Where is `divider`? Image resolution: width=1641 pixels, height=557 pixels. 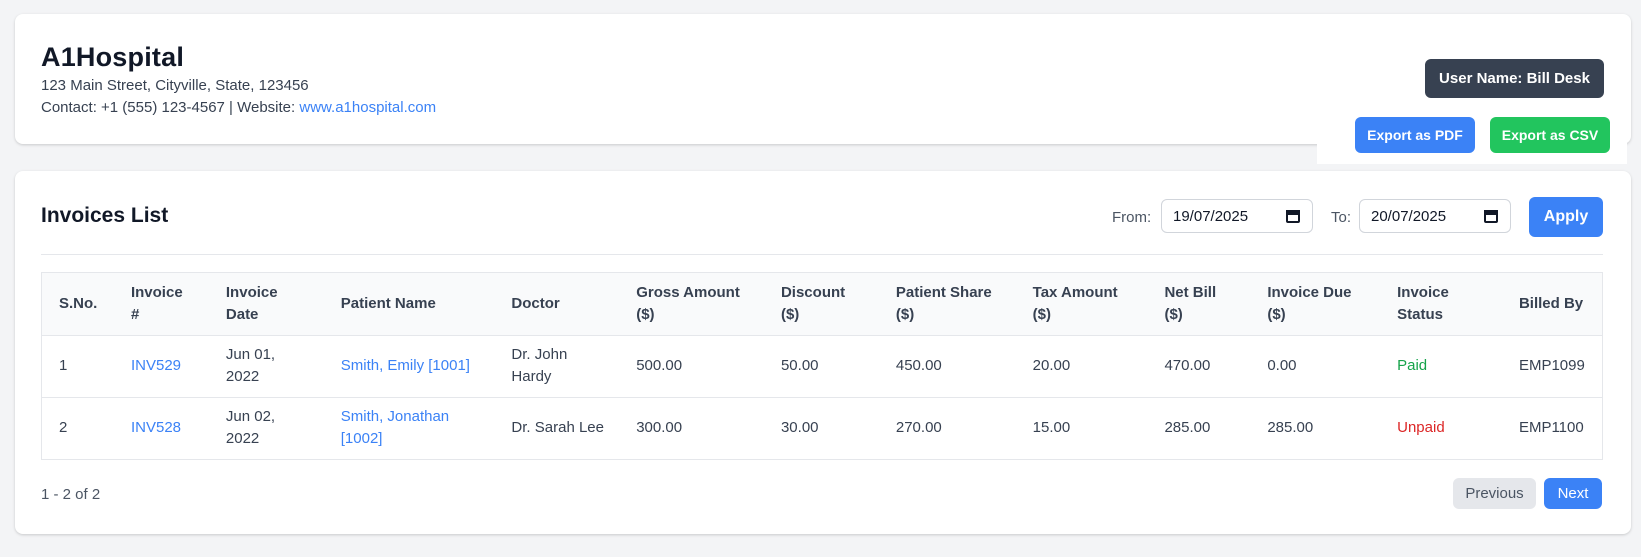
divider is located at coordinates (822, 254).